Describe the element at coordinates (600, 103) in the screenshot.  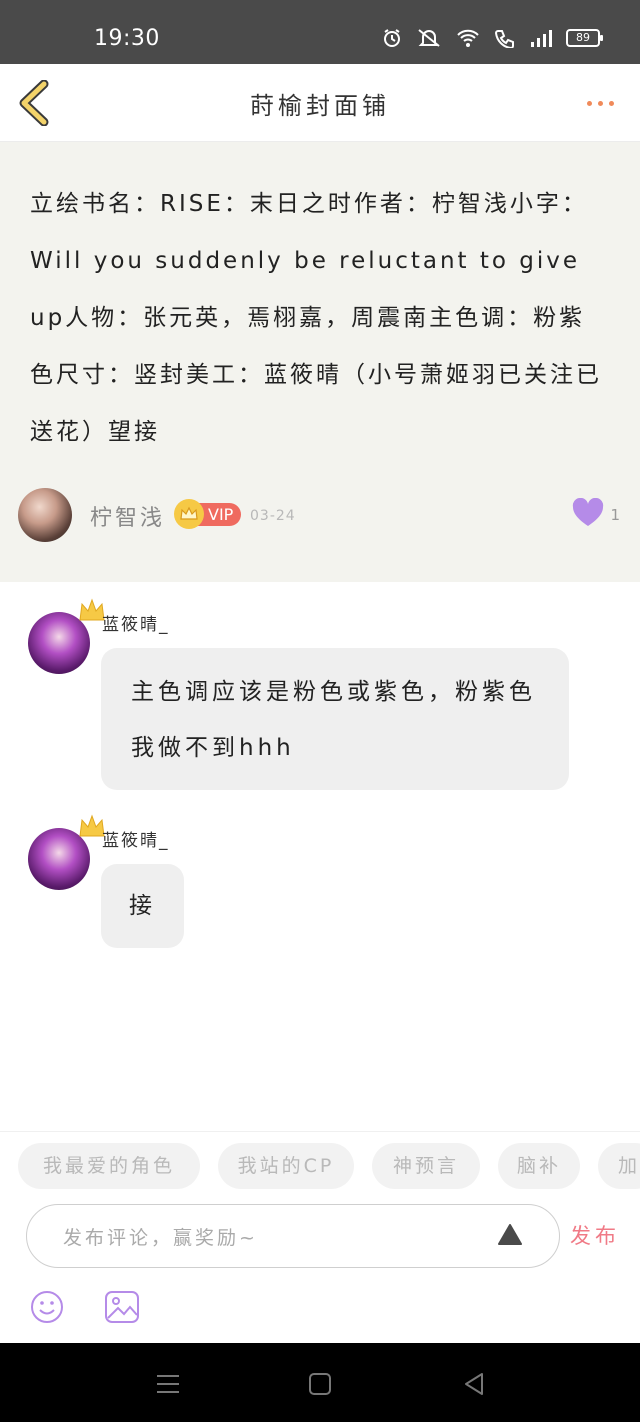
I see `more-button` at that location.